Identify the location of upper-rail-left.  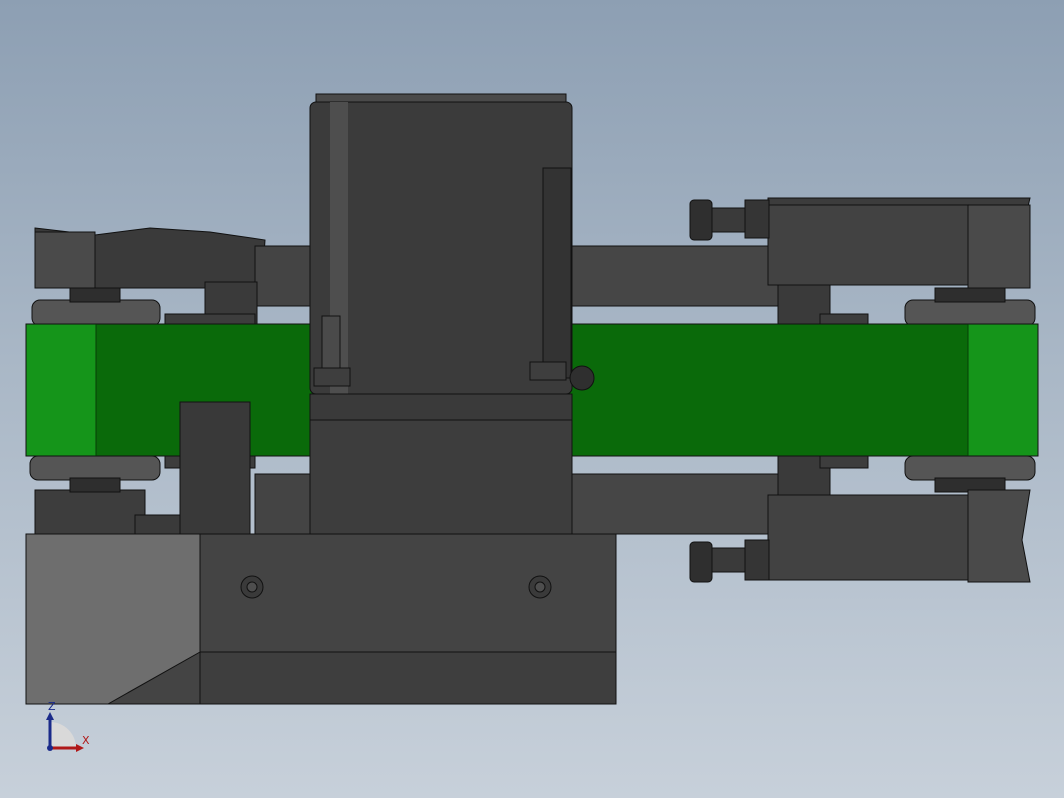
(285, 276).